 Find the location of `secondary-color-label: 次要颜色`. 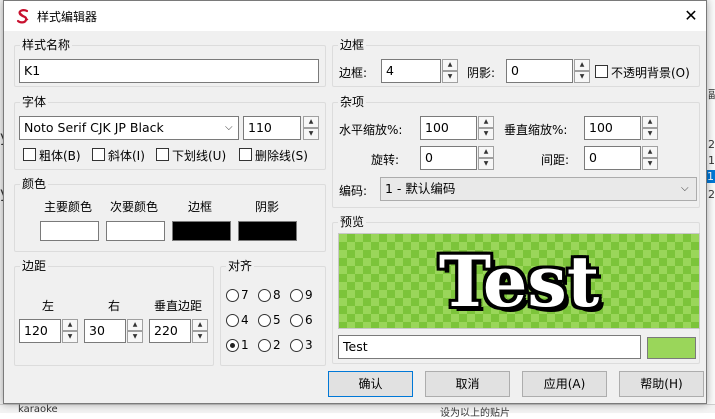

secondary-color-label: 次要颜色 is located at coordinates (134, 207).